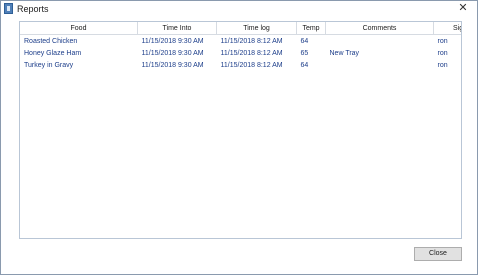 This screenshot has height=275, width=478. What do you see at coordinates (447, 28) in the screenshot?
I see `column-header-sign: Sign` at bounding box center [447, 28].